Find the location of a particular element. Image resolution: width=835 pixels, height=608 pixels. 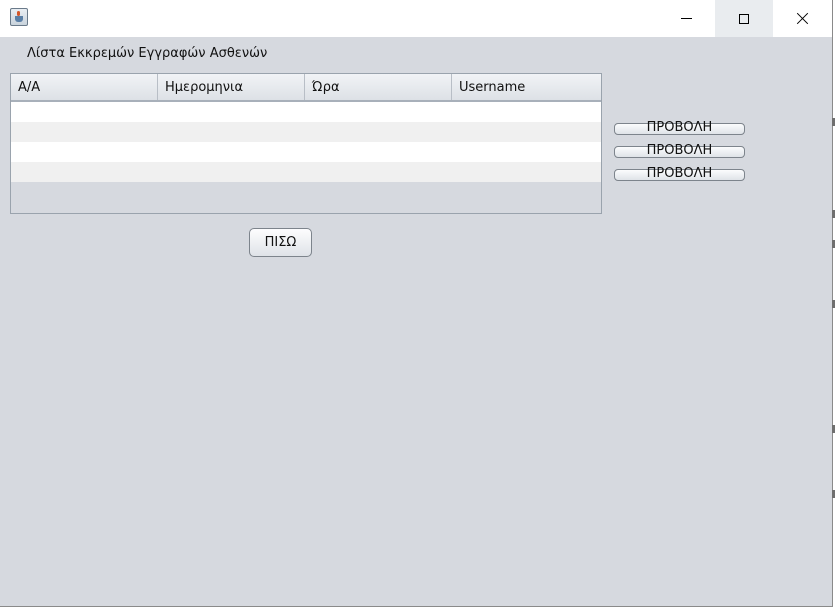

minimize-icon is located at coordinates (686, 18).